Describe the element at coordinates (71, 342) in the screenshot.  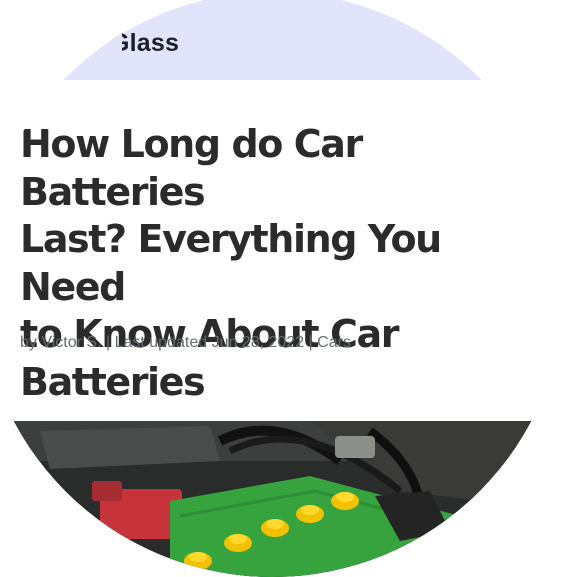
I see `author-link: Victor S.` at that location.